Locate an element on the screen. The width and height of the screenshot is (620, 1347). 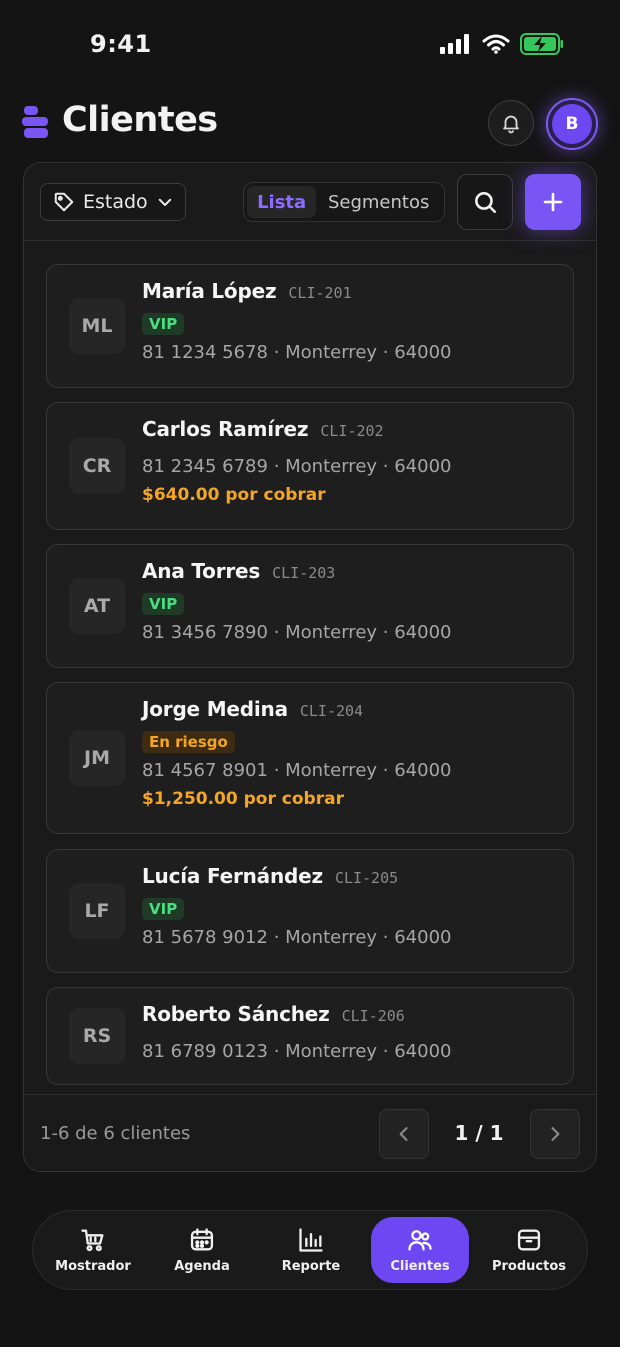
search-button is located at coordinates (485, 202).